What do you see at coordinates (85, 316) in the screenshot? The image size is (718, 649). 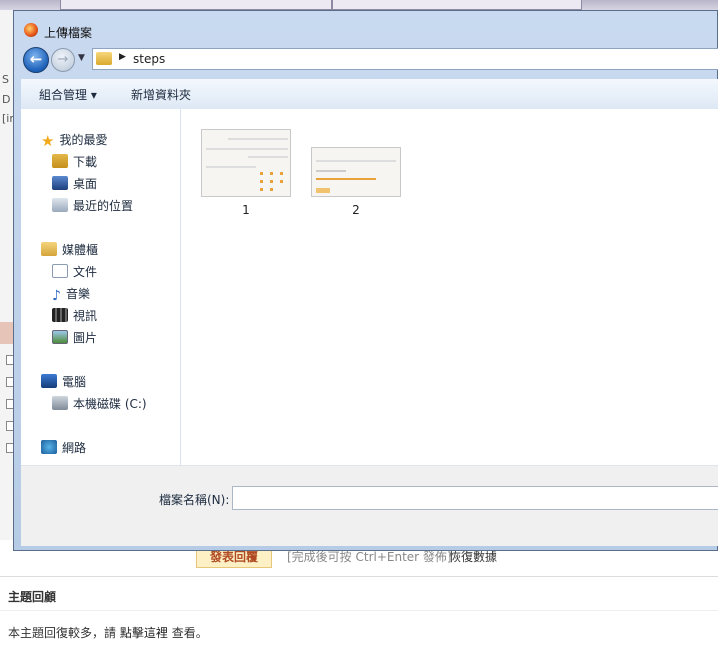 I see `nav-label: 視訊` at bounding box center [85, 316].